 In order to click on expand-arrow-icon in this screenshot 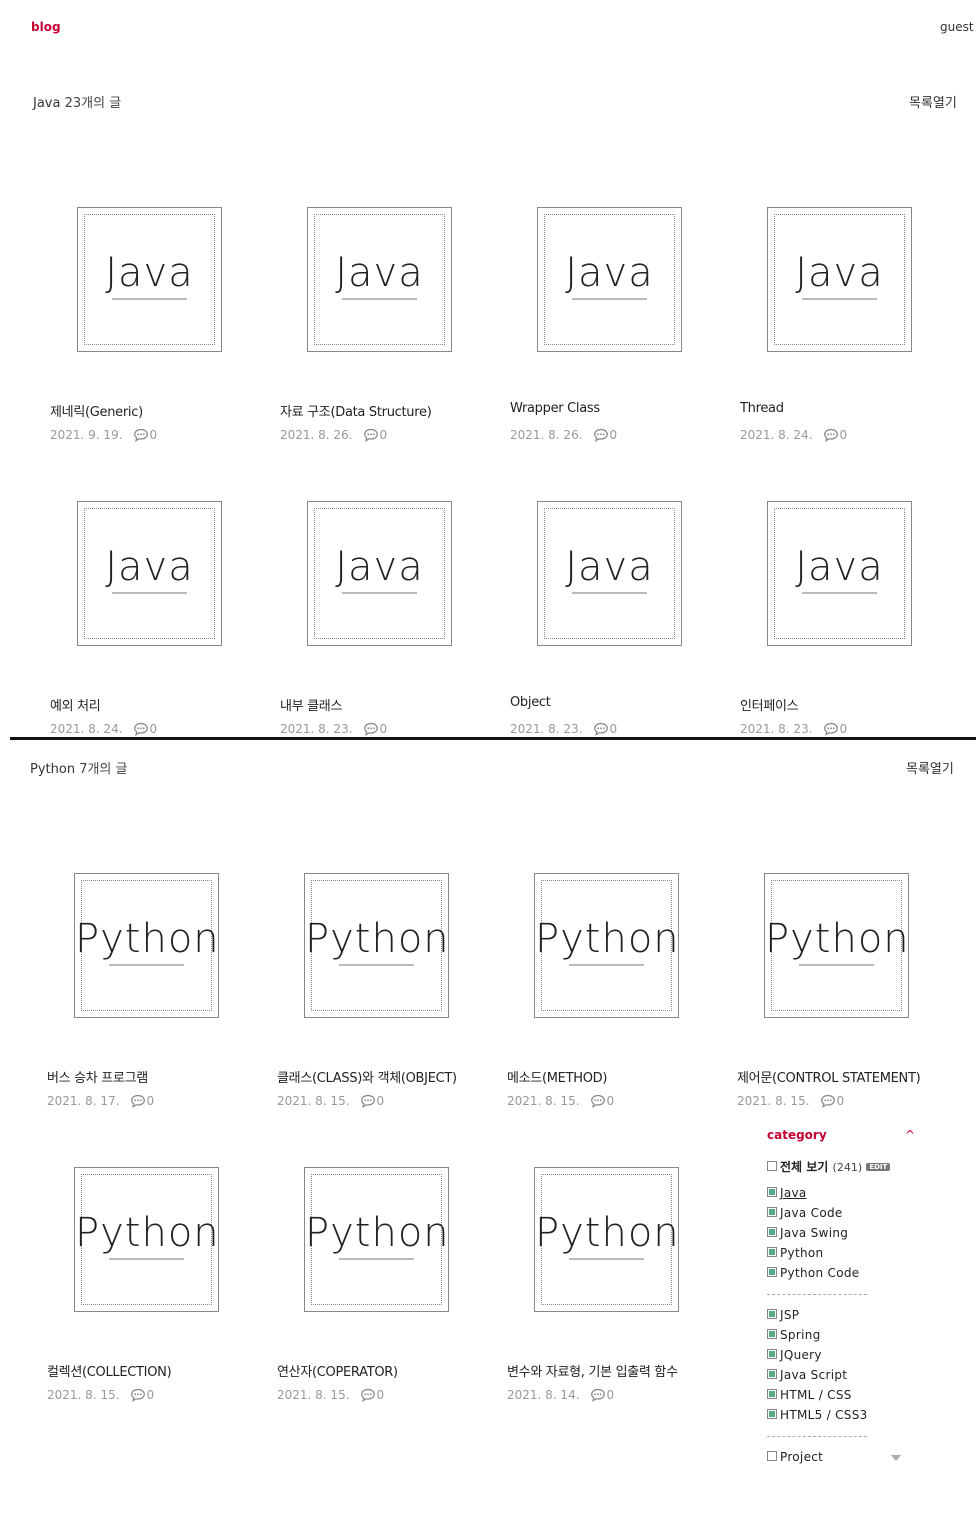, I will do `click(896, 1458)`.